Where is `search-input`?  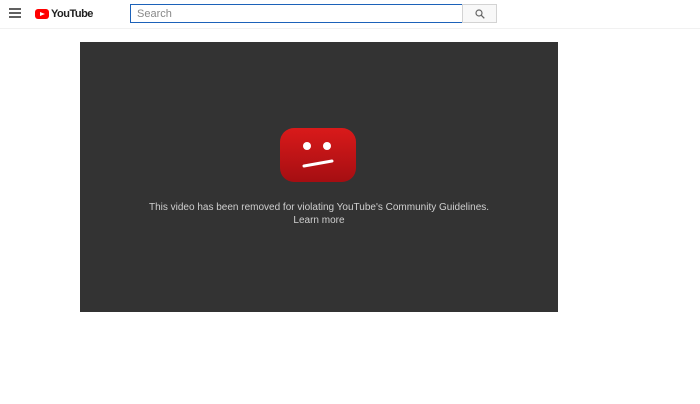
search-input is located at coordinates (296, 13).